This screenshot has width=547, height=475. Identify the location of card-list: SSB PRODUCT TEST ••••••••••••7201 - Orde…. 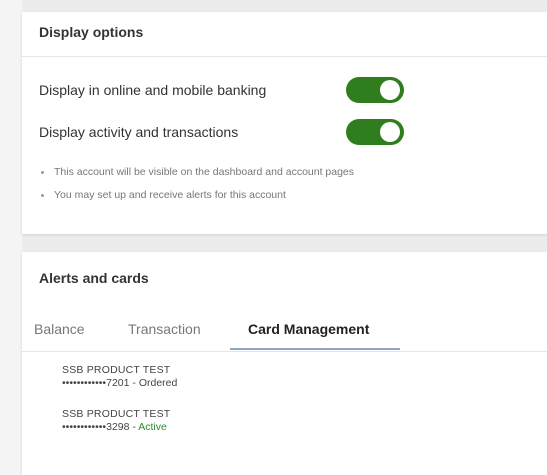
(119, 408).